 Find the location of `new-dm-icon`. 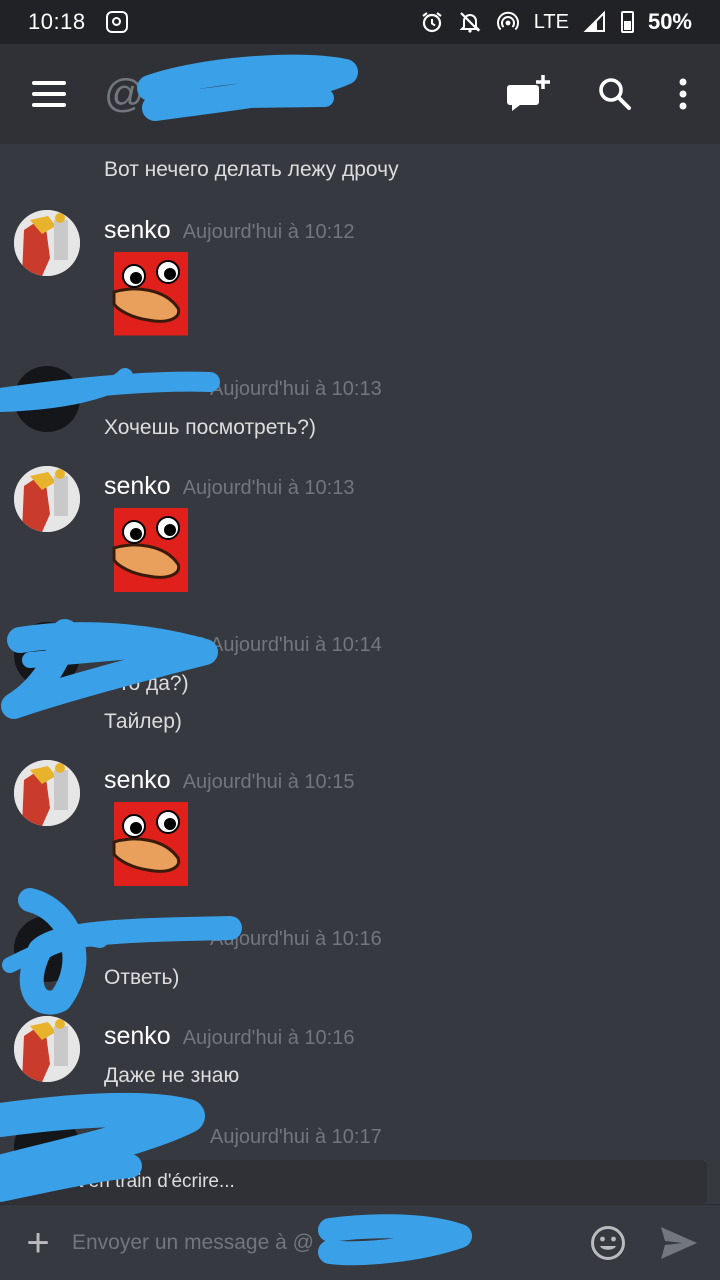

new-dm-icon is located at coordinates (529, 94).